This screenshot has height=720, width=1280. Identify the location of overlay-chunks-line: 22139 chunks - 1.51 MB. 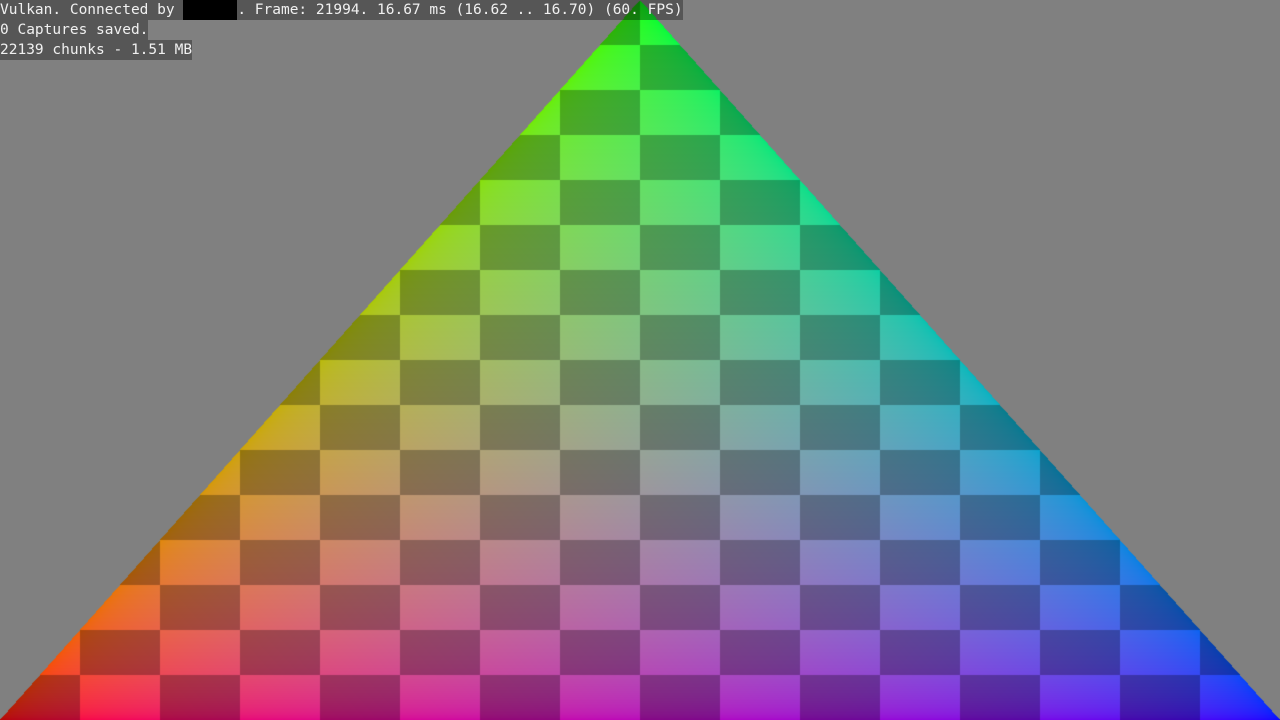
(341, 50).